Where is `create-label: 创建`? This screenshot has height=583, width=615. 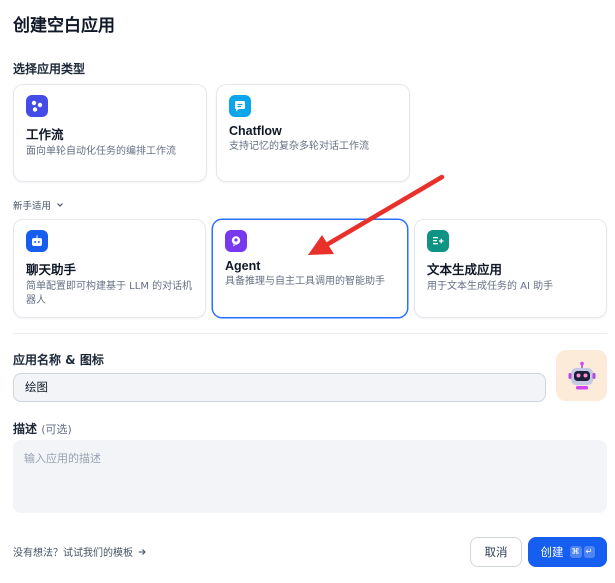 create-label: 创建 is located at coordinates (552, 552).